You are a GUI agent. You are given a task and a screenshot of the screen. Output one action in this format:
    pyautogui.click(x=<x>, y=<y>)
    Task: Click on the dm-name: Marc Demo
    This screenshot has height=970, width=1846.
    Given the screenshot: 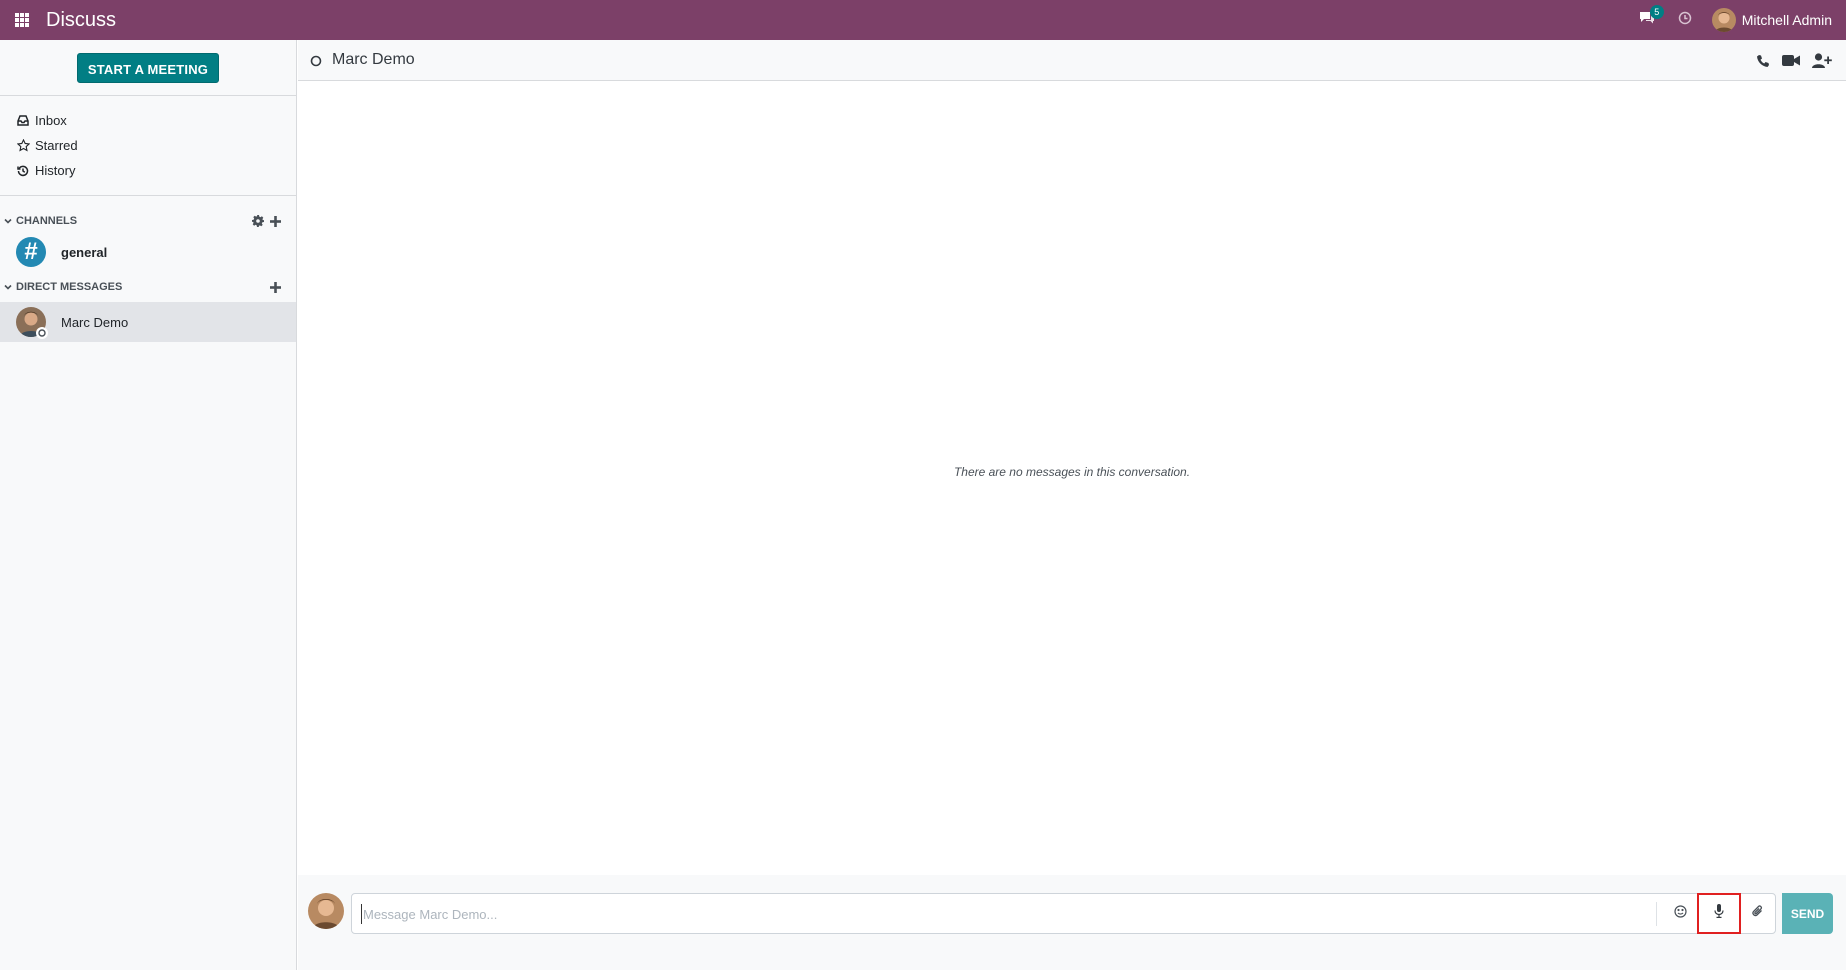 What is the action you would take?
    pyautogui.click(x=95, y=322)
    